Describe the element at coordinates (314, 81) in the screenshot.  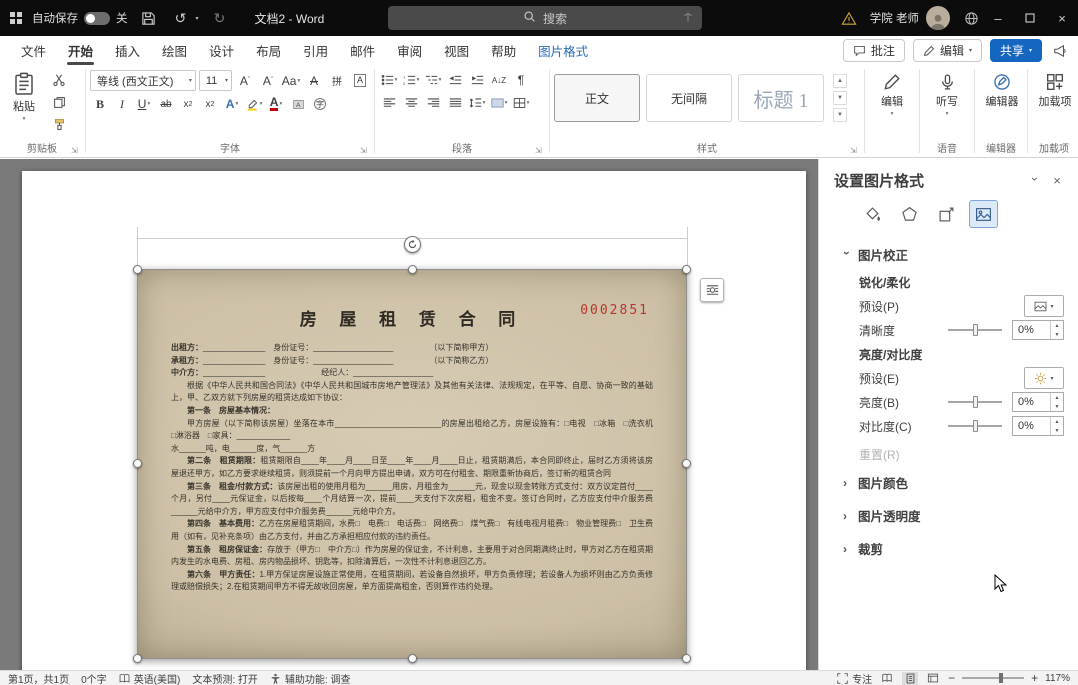
I see `clear-formatting-button: A` at that location.